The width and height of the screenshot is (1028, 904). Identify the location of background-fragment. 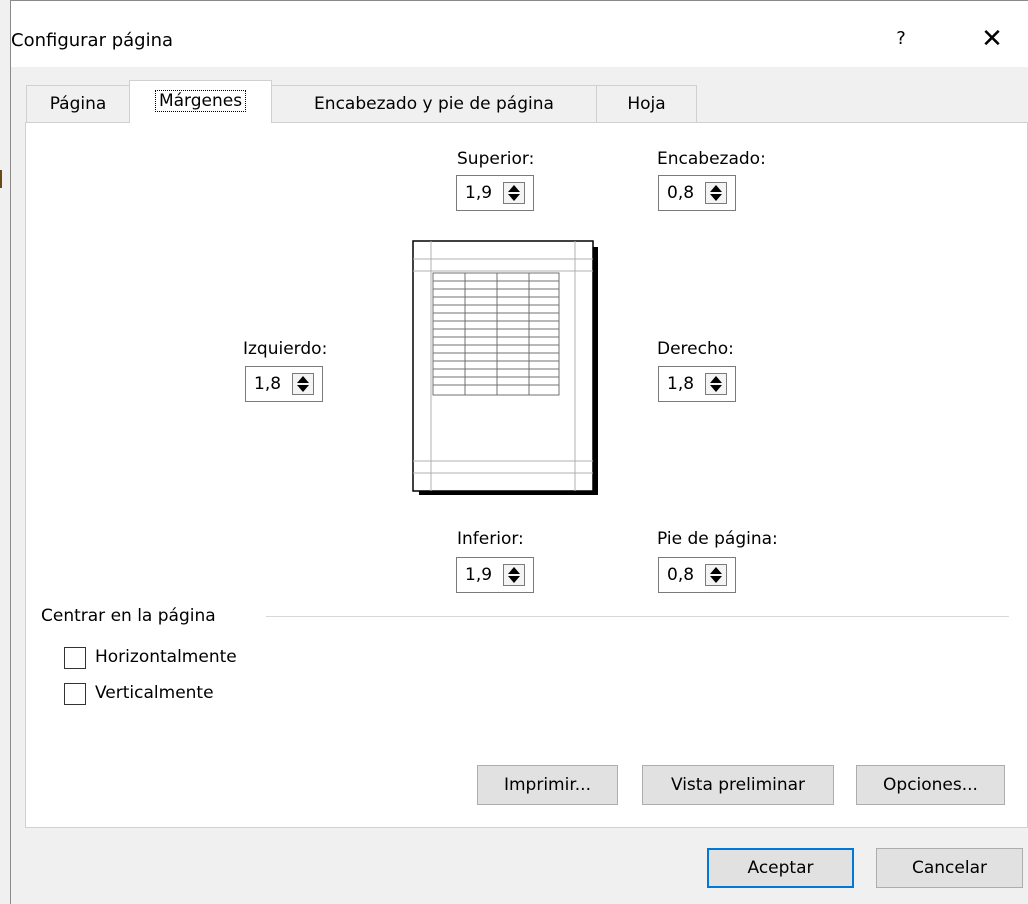
(1, 179).